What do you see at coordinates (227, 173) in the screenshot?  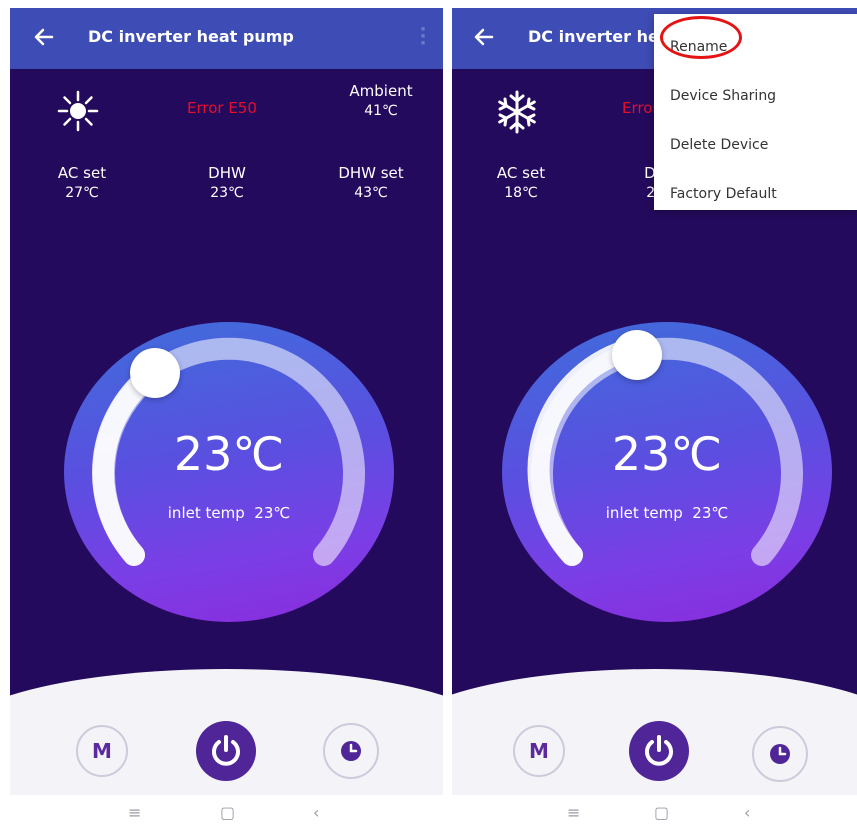 I see `dhw-label: DHW` at bounding box center [227, 173].